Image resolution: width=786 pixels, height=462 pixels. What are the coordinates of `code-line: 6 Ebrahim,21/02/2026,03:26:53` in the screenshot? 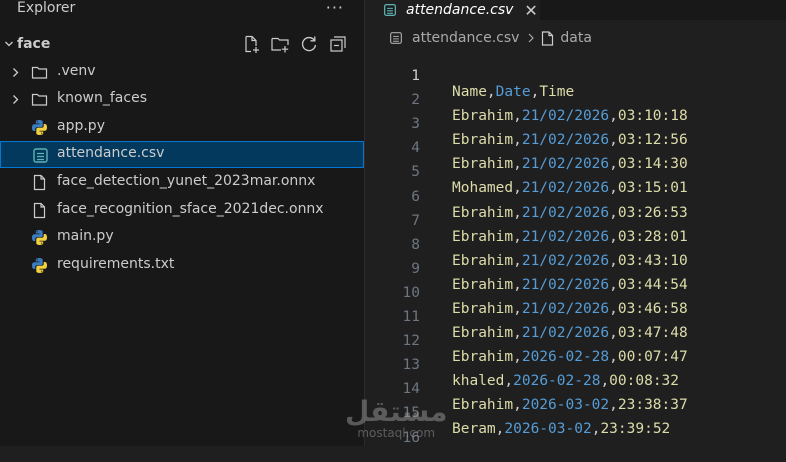 It's located at (526, 197).